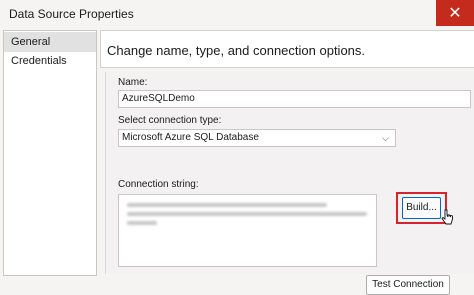 The height and width of the screenshot is (295, 474). What do you see at coordinates (50, 61) in the screenshot?
I see `sidebar-item-credentials: Credentials` at bounding box center [50, 61].